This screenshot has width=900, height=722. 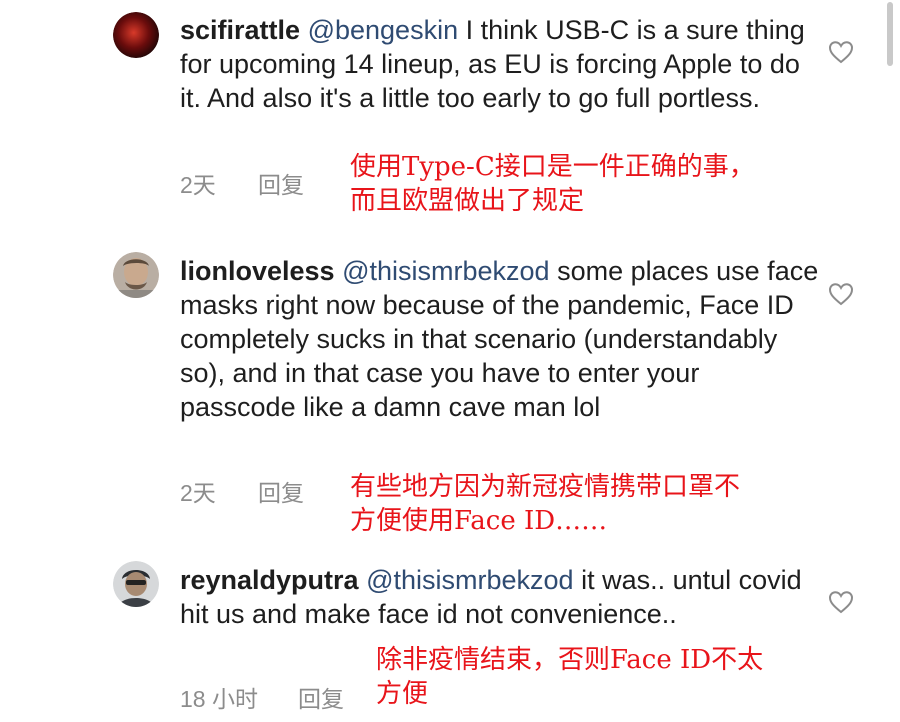 I want to click on comment-username: scifirattle, so click(x=240, y=30).